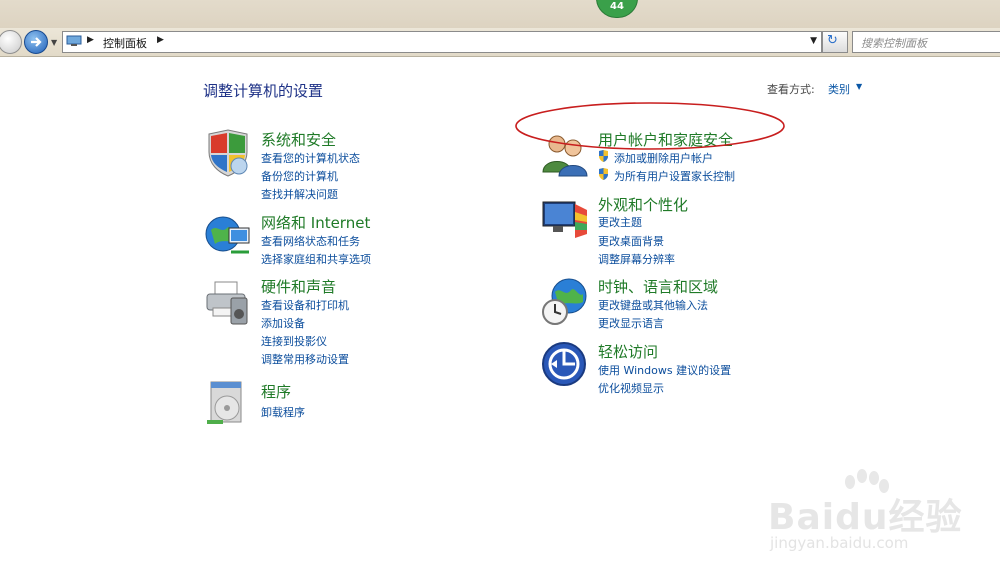 This screenshot has height=577, width=1000. Describe the element at coordinates (658, 286) in the screenshot. I see `category-clock-language-region: 时钟、语言和区域` at that location.